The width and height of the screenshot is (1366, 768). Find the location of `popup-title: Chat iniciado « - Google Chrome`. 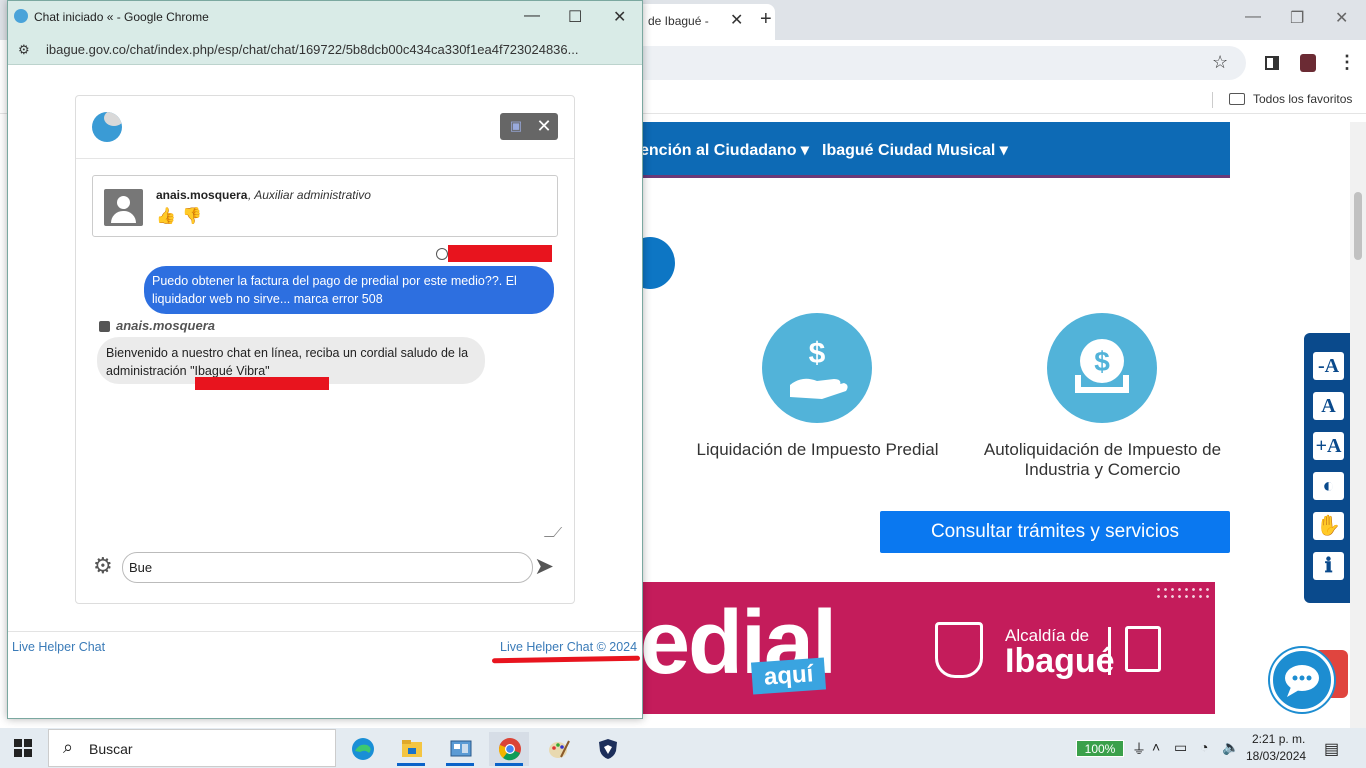

popup-title: Chat iniciado « - Google Chrome is located at coordinates (121, 17).